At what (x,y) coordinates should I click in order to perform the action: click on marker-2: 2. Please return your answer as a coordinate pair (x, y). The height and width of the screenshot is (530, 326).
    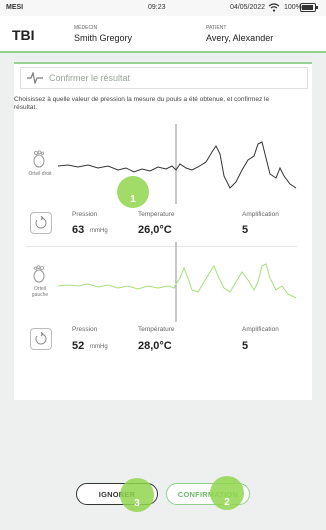
    Looking at the image, I should click on (227, 493).